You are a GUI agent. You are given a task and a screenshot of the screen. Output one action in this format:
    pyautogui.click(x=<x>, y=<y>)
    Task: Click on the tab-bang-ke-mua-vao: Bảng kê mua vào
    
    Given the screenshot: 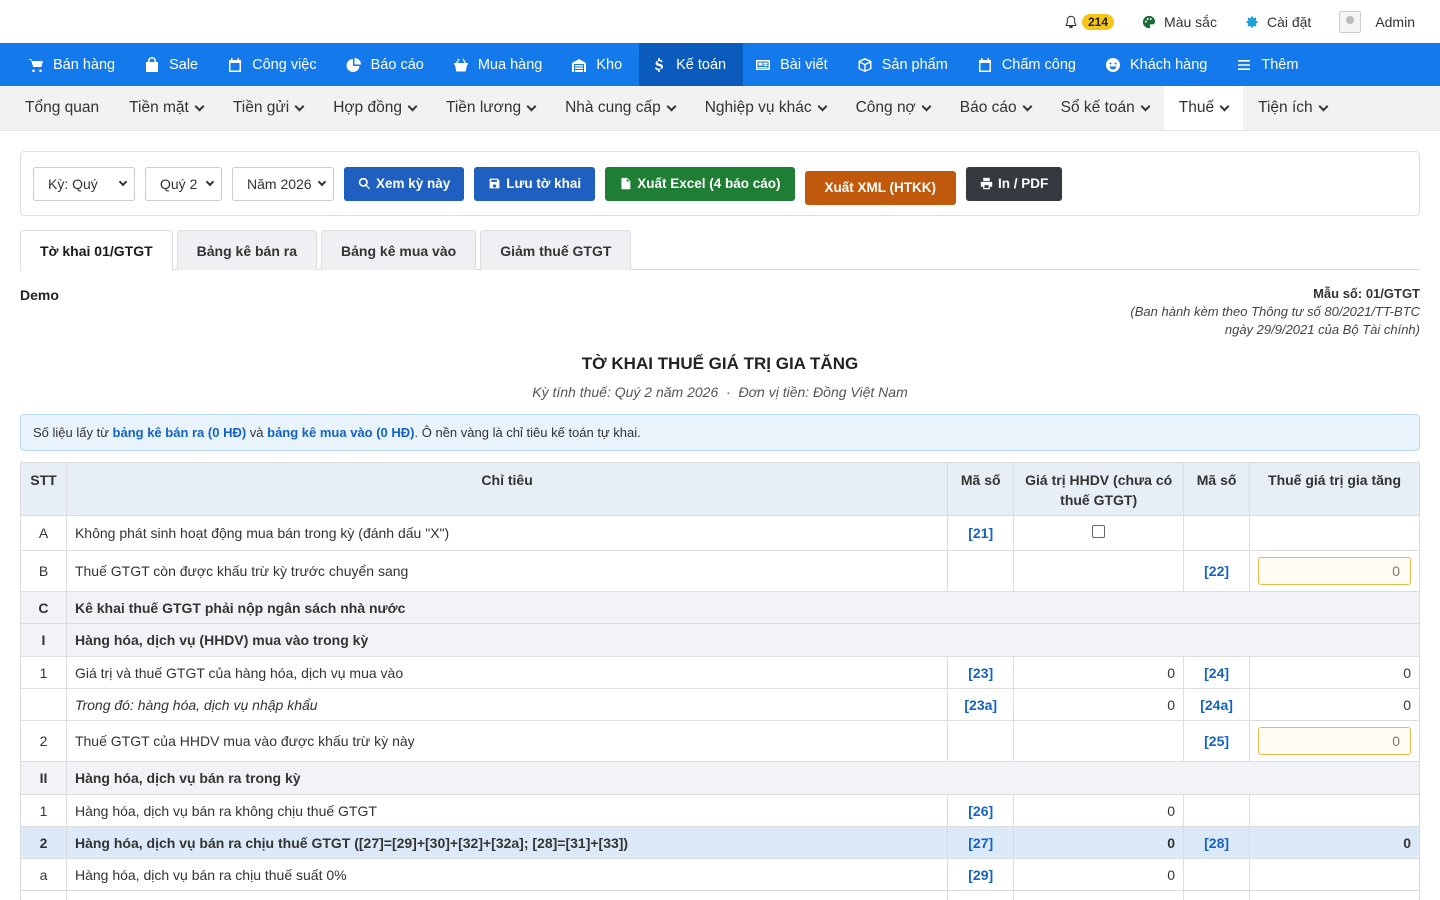 What is the action you would take?
    pyautogui.click(x=399, y=250)
    